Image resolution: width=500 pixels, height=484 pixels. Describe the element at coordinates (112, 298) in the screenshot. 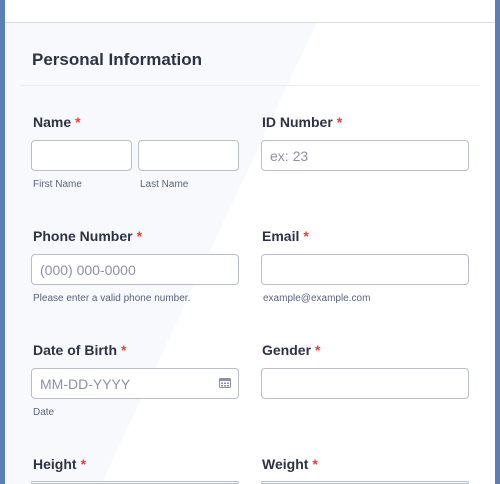

I see `phone-number-sublabel: Please enter a valid phone number.` at that location.